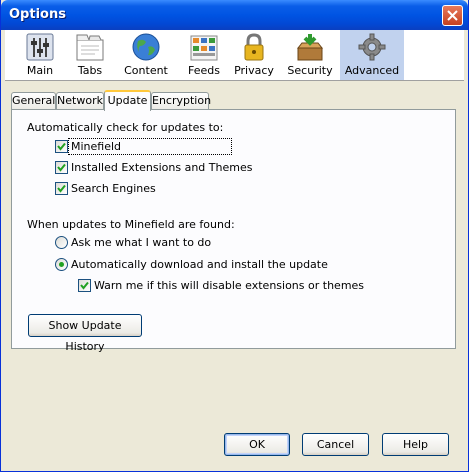 The height and width of the screenshot is (472, 469). I want to click on pane-feeds: Feeds, so click(204, 55).